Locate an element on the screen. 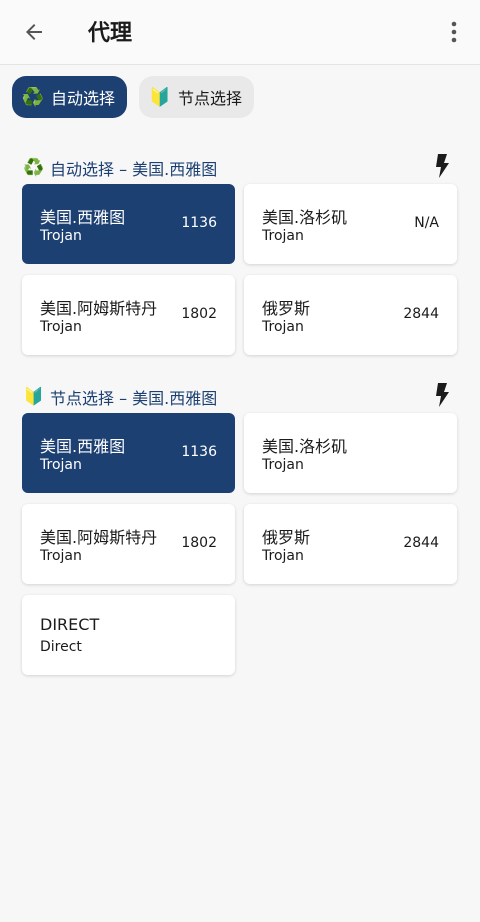  back-arrow-icon is located at coordinates (34, 32).